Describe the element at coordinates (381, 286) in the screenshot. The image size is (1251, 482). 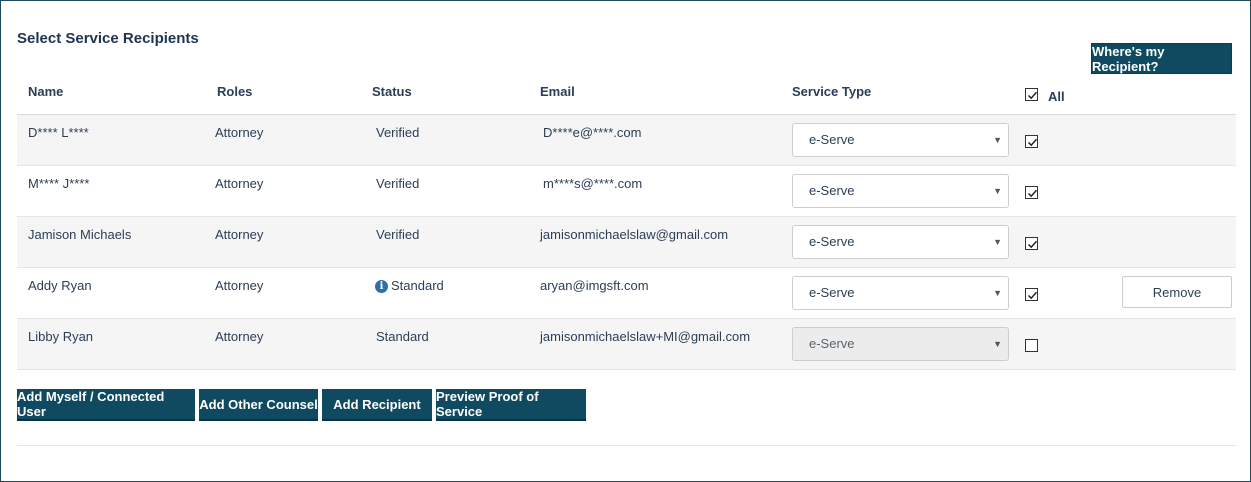
I see `info-icon: i` at that location.